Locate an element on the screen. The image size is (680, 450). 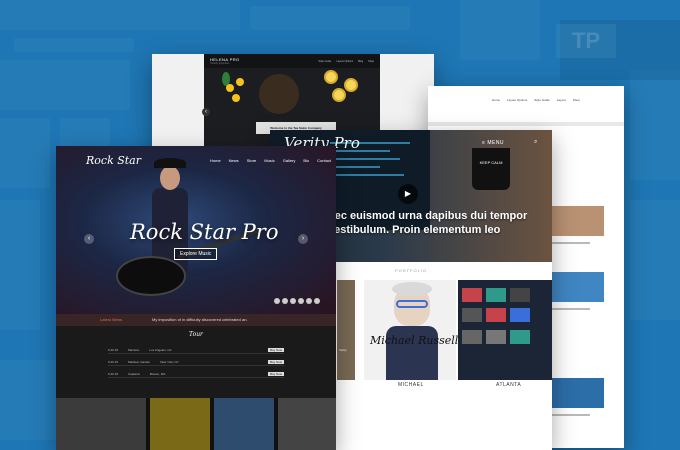
menu-button: ≡ MENU is located at coordinates (493, 143).